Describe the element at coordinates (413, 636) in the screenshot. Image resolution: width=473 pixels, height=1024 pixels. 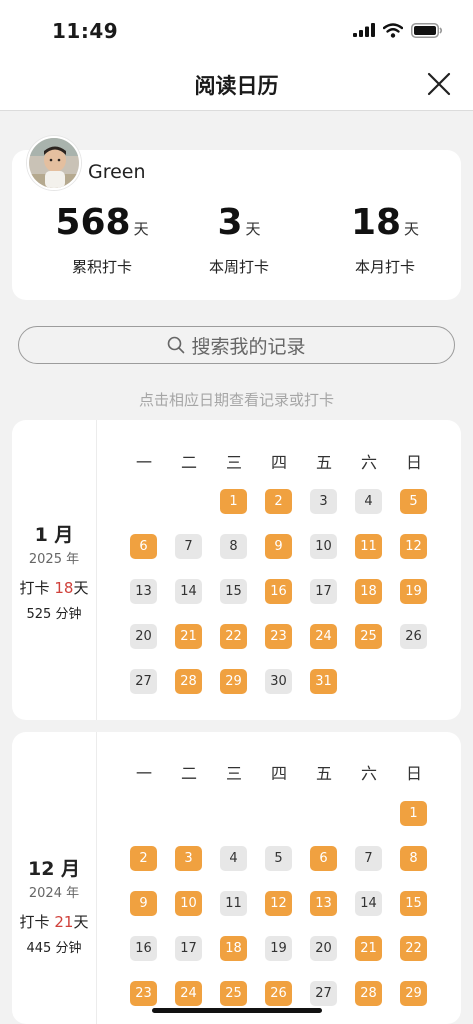
I see `day-cell: 26` at that location.